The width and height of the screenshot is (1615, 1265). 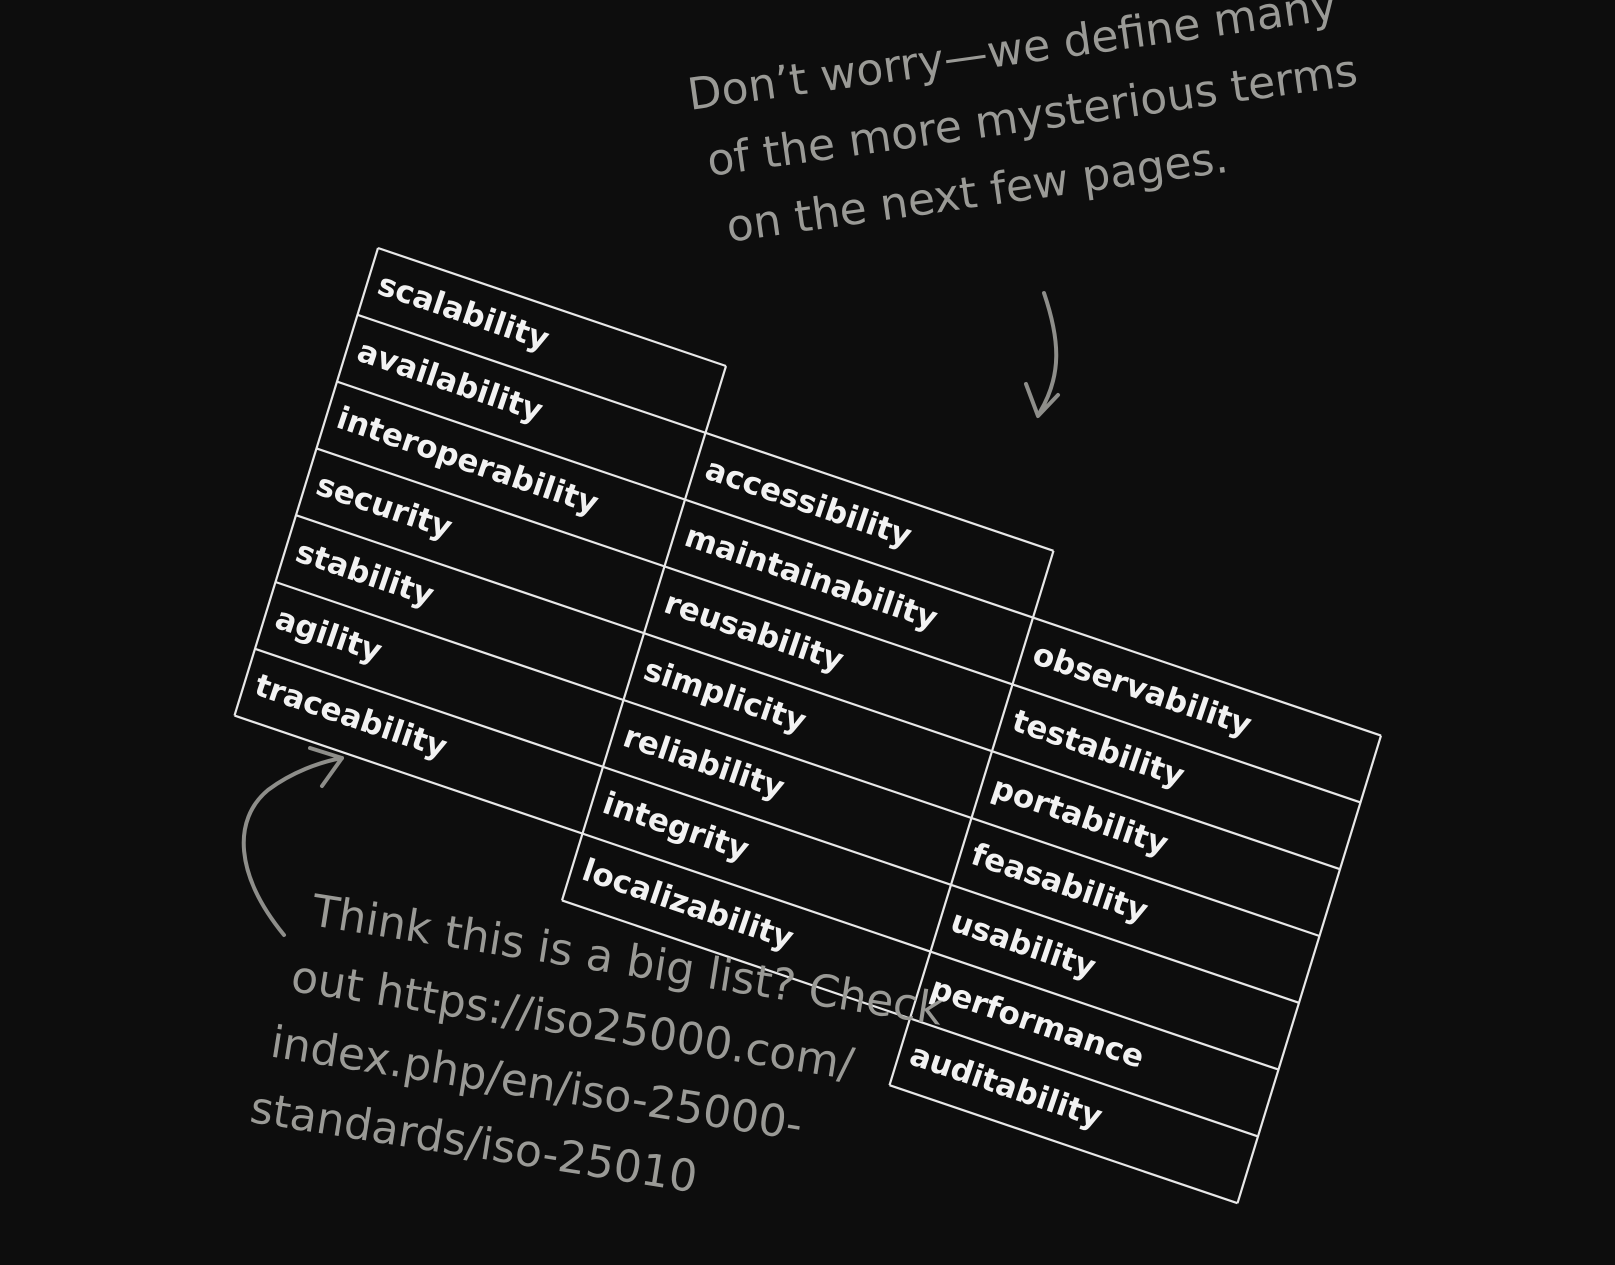 I want to click on table-cell: testability, so click(x=1098, y=749).